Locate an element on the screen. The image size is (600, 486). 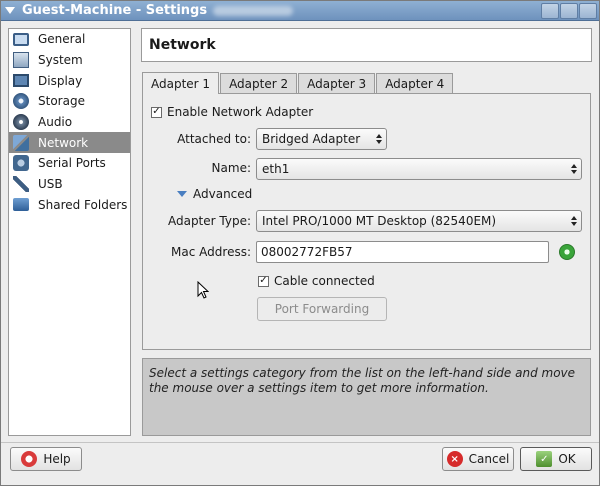
help-button: Help is located at coordinates (46, 459).